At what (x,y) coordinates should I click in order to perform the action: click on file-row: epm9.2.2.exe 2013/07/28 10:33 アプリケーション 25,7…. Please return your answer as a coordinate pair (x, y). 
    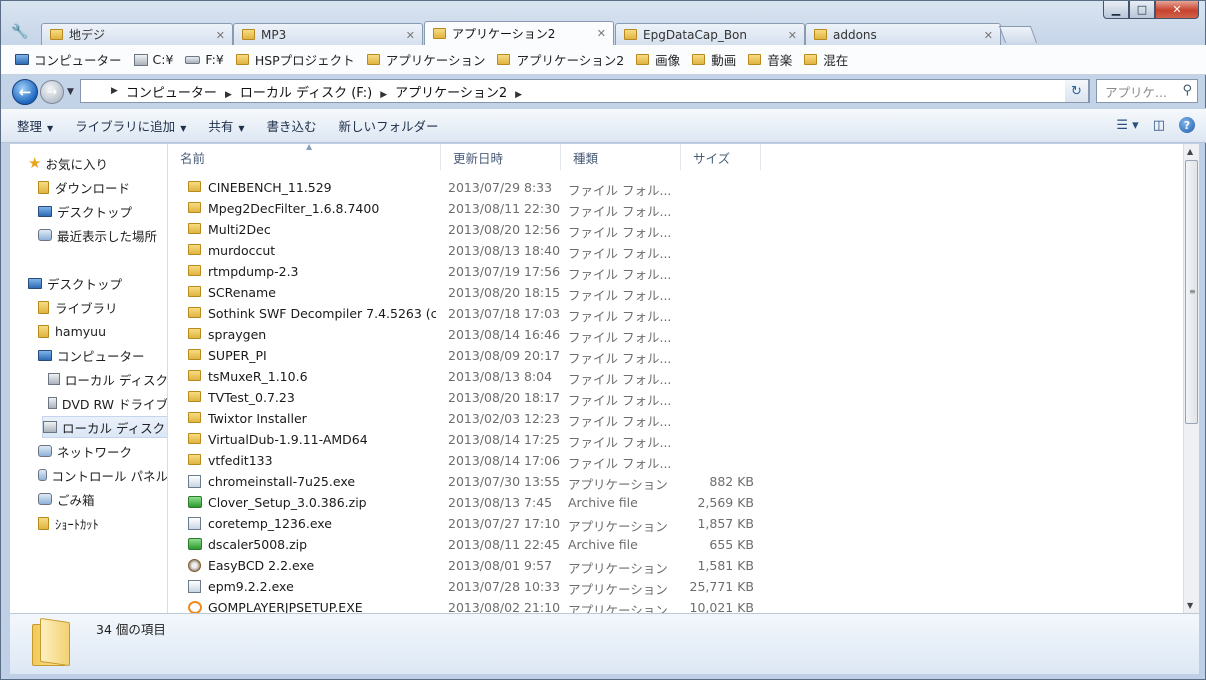
    Looking at the image, I should click on (675, 586).